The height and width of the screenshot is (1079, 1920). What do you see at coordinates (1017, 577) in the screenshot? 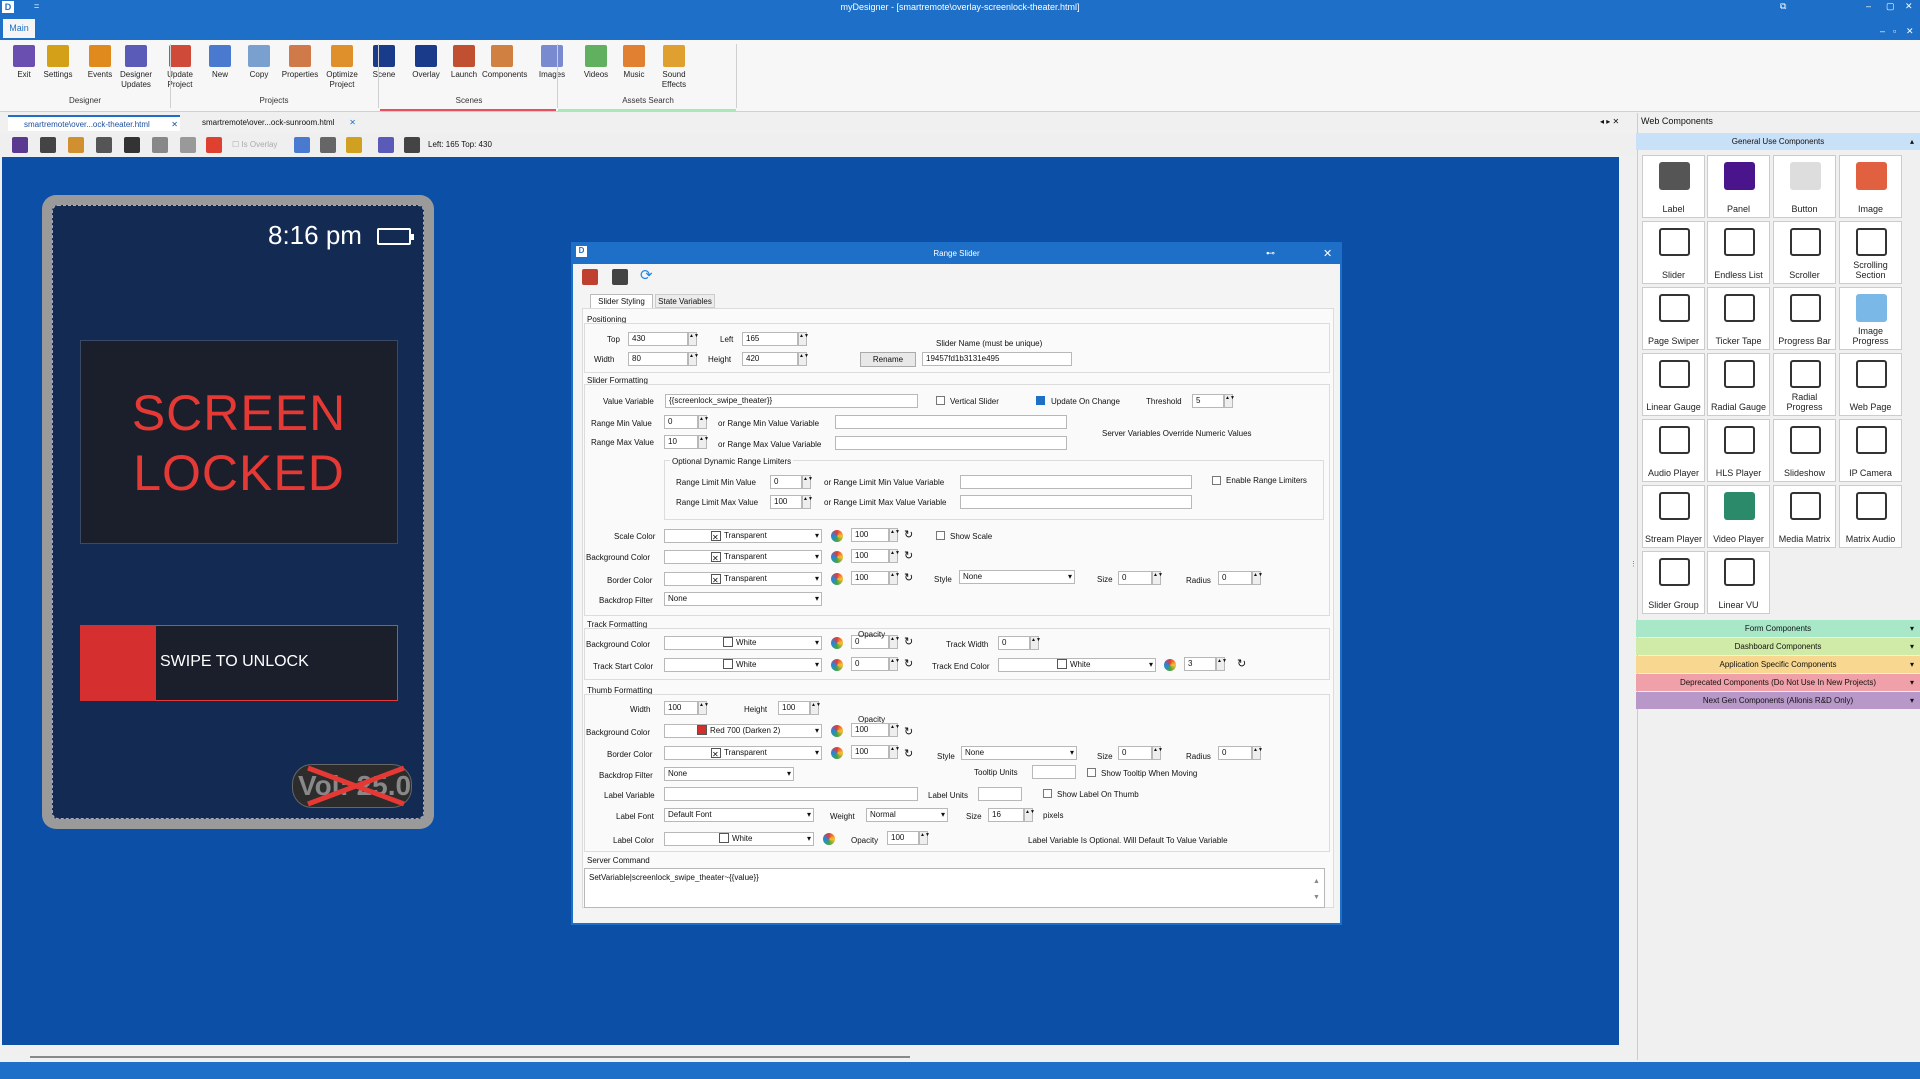
I see `style-select: None` at bounding box center [1017, 577].